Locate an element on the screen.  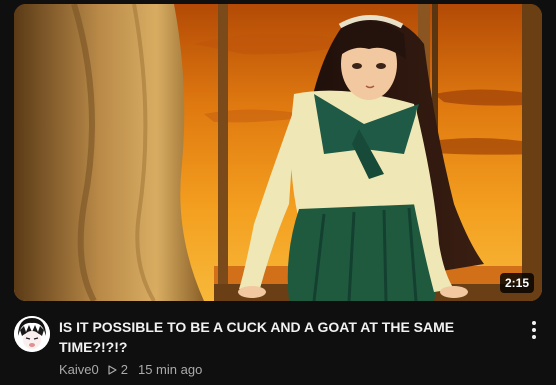
duration-badge: 2:15 is located at coordinates (516, 283).